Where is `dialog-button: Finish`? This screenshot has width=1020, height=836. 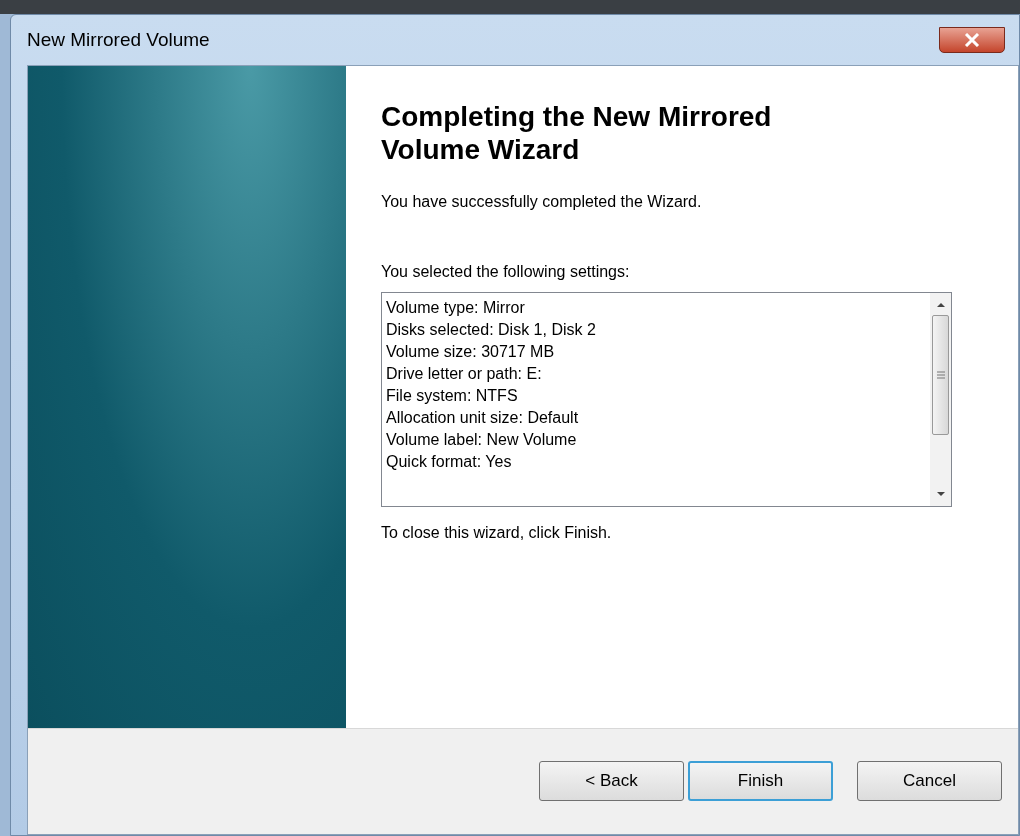 dialog-button: Finish is located at coordinates (760, 781).